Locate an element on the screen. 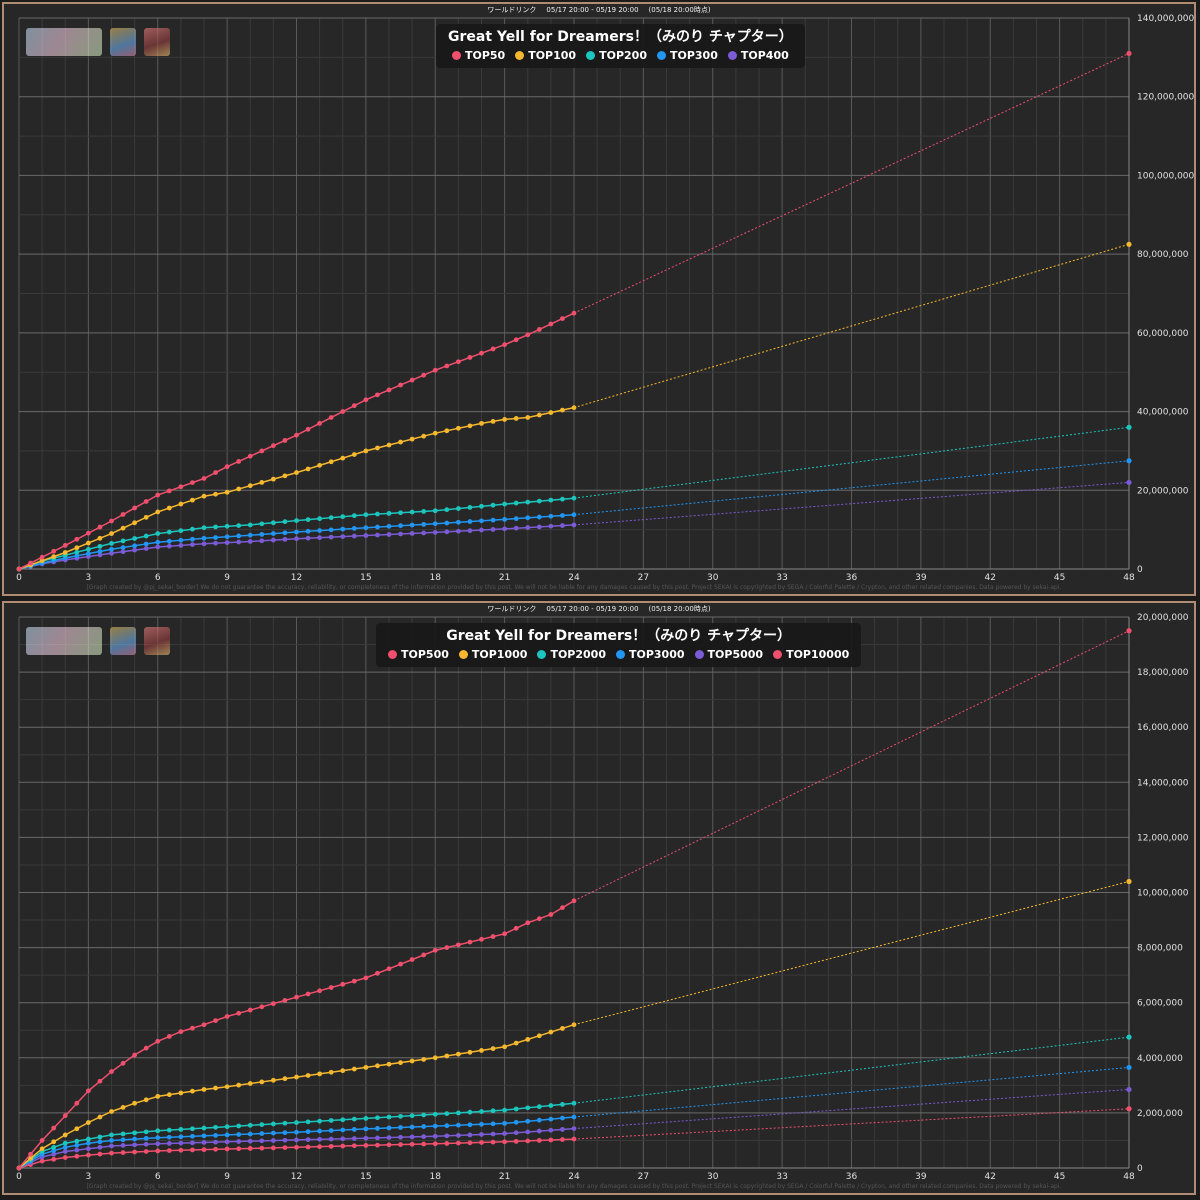 The height and width of the screenshot is (1200, 1200). y-tick-label: 10,000,000 is located at coordinates (1163, 894).